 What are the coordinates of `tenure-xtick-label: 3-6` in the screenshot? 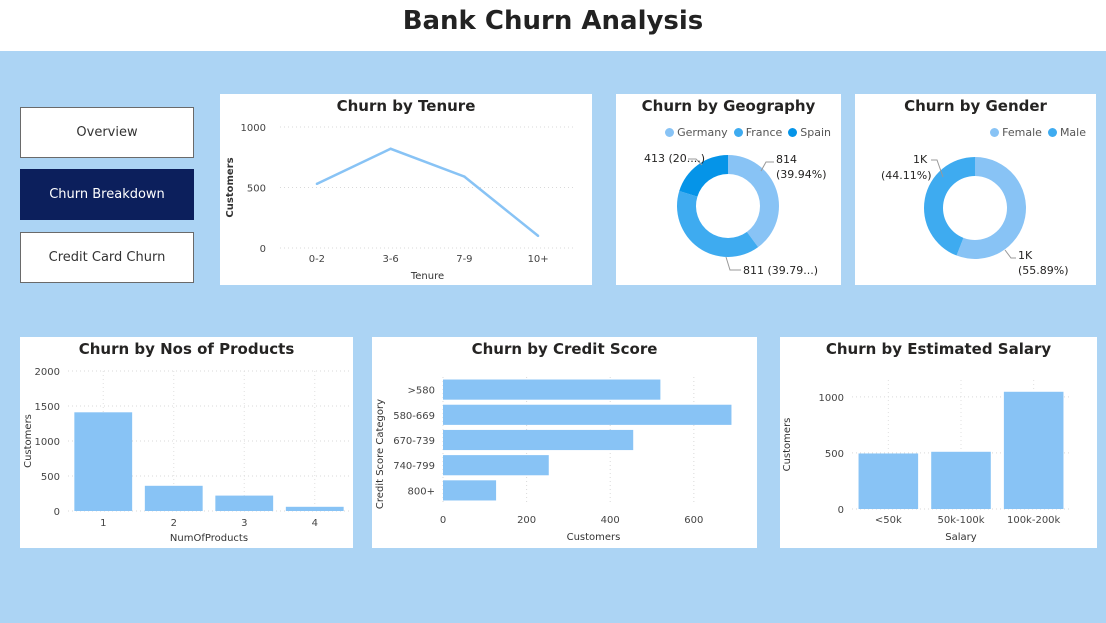 It's located at (390, 259).